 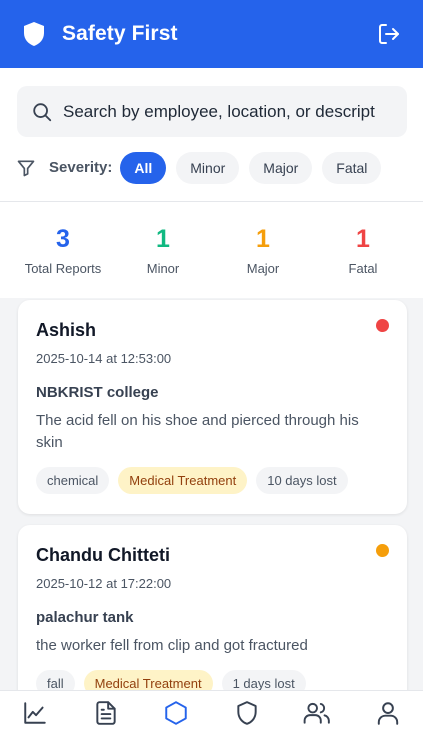 What do you see at coordinates (106, 713) in the screenshot?
I see `reports-icon` at bounding box center [106, 713].